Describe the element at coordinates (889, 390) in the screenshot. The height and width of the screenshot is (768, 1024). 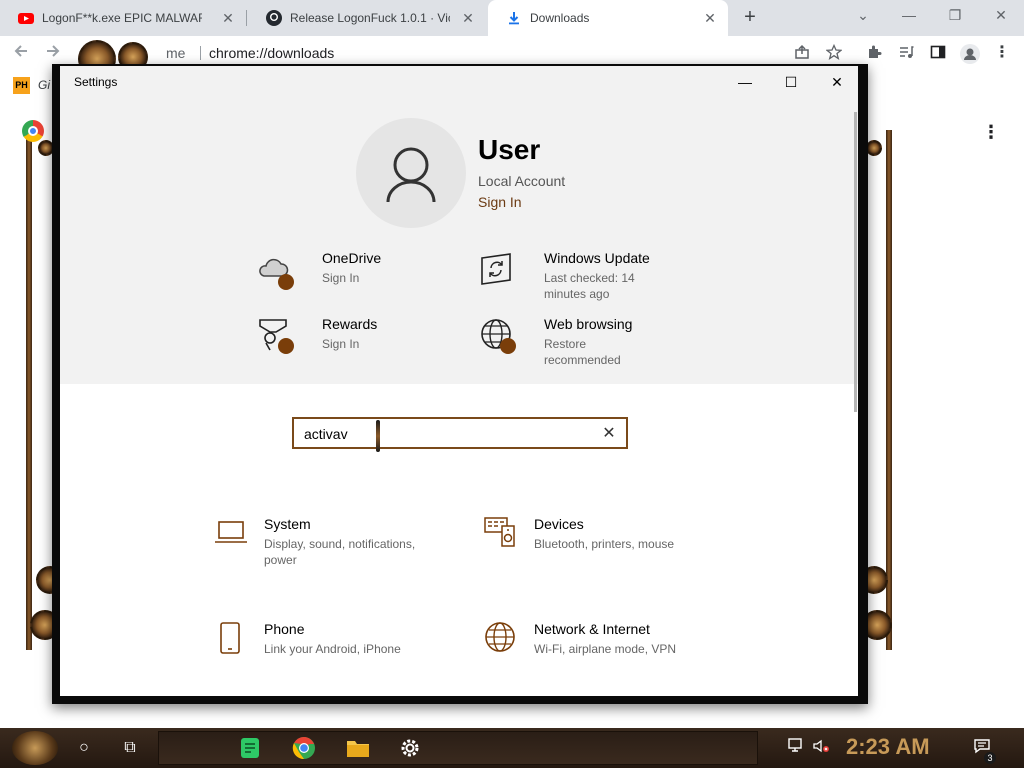
I see `frame-pipe-right` at that location.